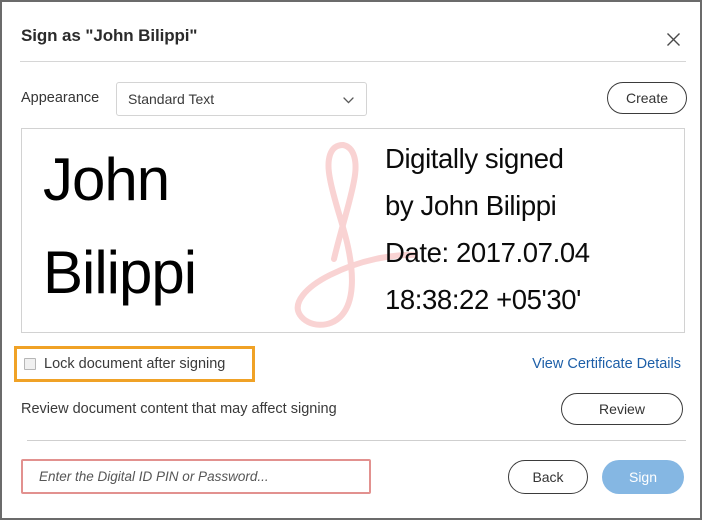 This screenshot has height=520, width=702. What do you see at coordinates (673, 39) in the screenshot?
I see `close-icon` at bounding box center [673, 39].